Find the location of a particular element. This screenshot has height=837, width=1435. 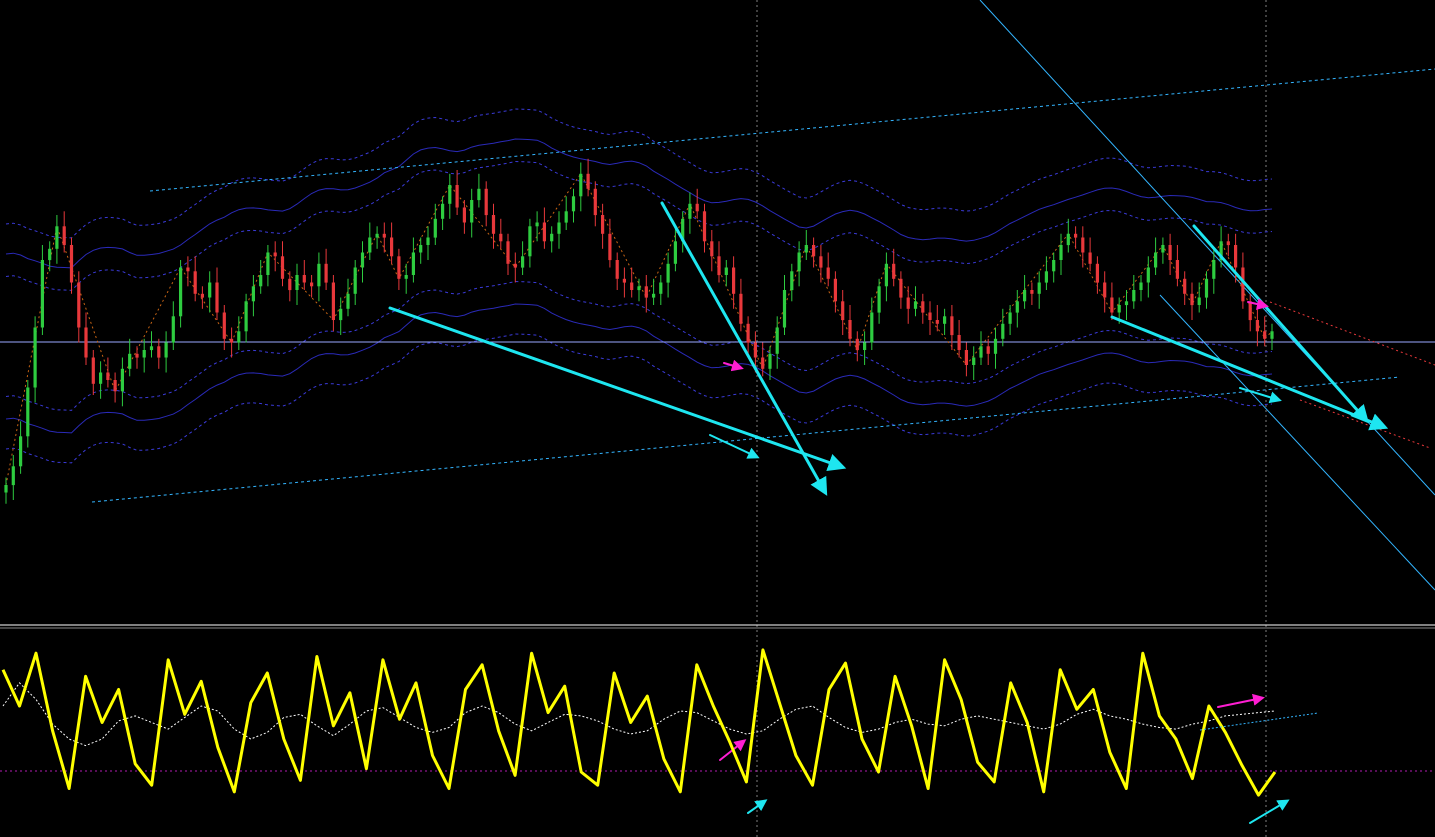

dotted-projection-line is located at coordinates (1352, 333).